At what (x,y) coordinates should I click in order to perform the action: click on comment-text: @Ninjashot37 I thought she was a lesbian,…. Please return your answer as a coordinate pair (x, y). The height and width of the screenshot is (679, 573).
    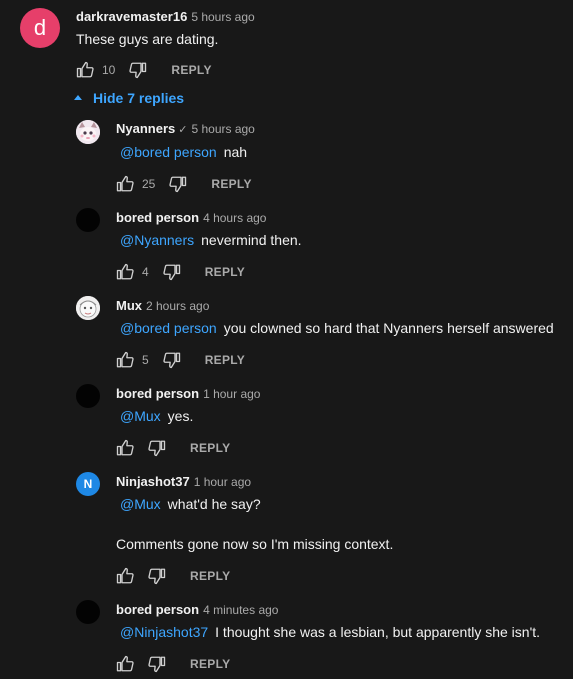
    Looking at the image, I should click on (328, 632).